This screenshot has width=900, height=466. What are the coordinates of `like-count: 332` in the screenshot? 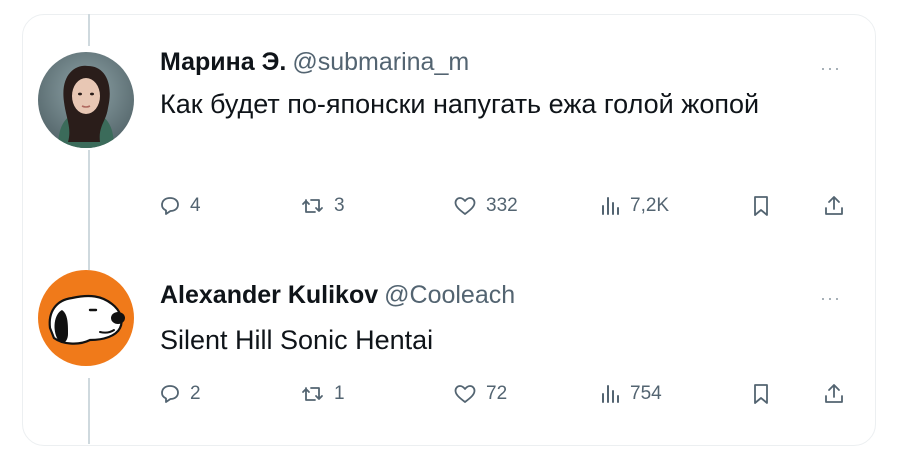 It's located at (502, 205).